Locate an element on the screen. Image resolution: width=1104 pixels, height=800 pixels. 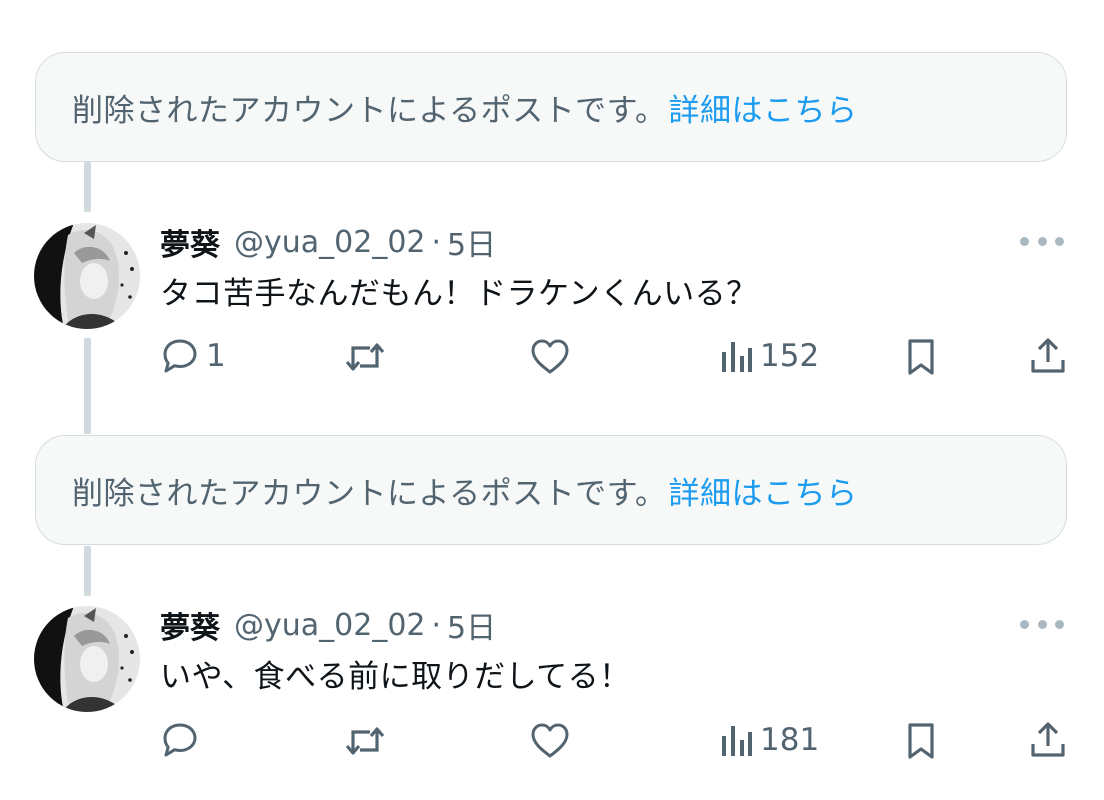
post-text: タコ苦手なんだもん！ドラケンくんいる？ is located at coordinates (459, 294).